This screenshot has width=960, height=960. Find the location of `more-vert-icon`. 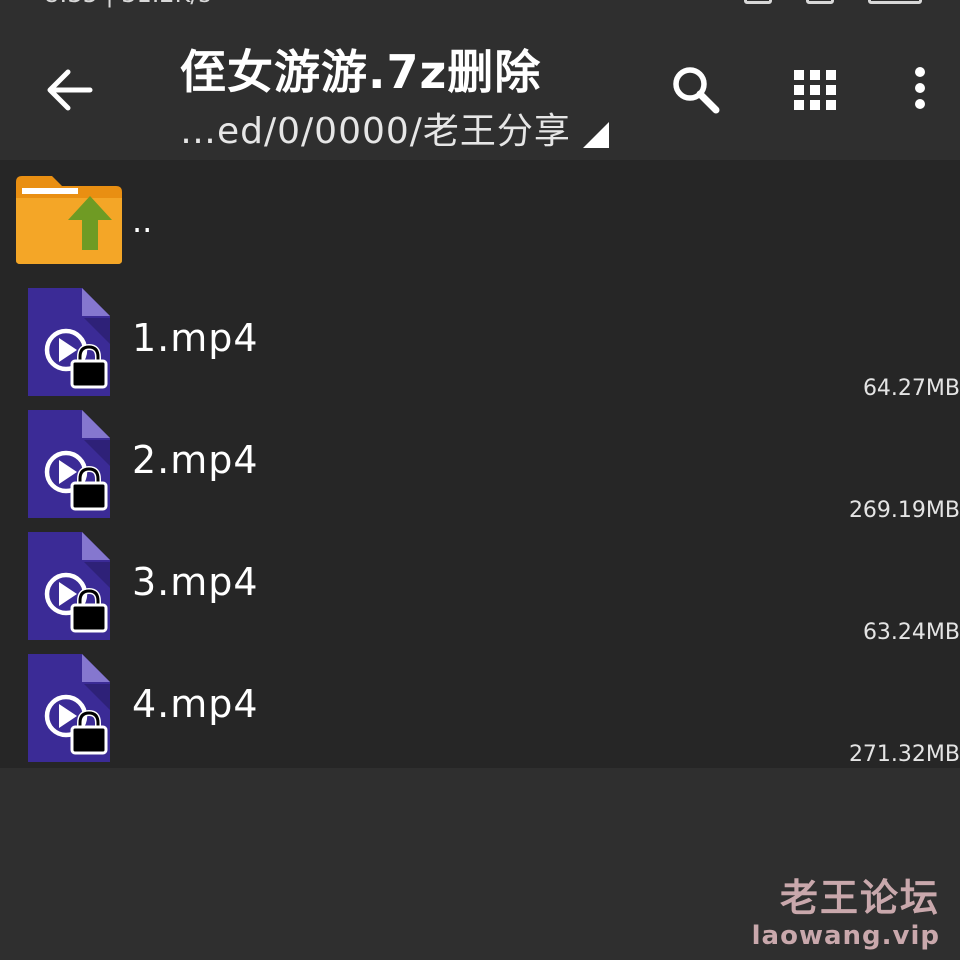

more-vert-icon is located at coordinates (920, 88).